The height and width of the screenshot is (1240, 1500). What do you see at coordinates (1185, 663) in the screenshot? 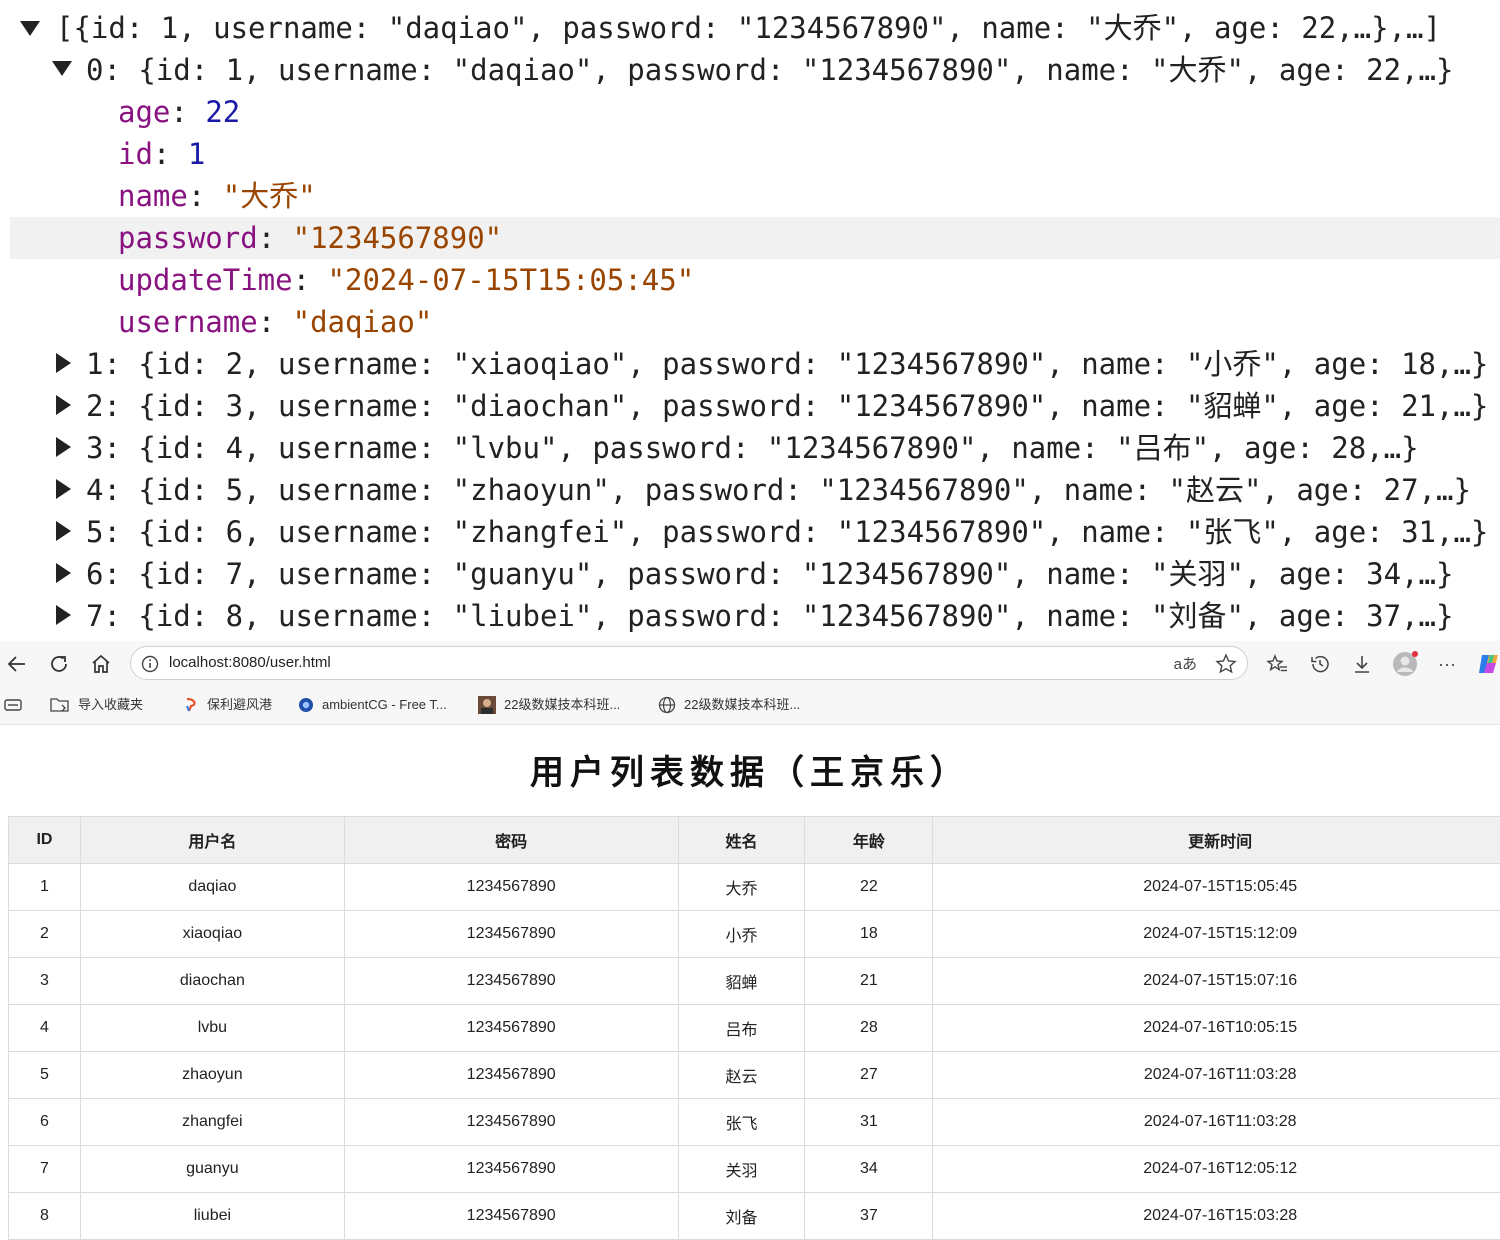
I see `read-aloud-icon: aあ` at bounding box center [1185, 663].